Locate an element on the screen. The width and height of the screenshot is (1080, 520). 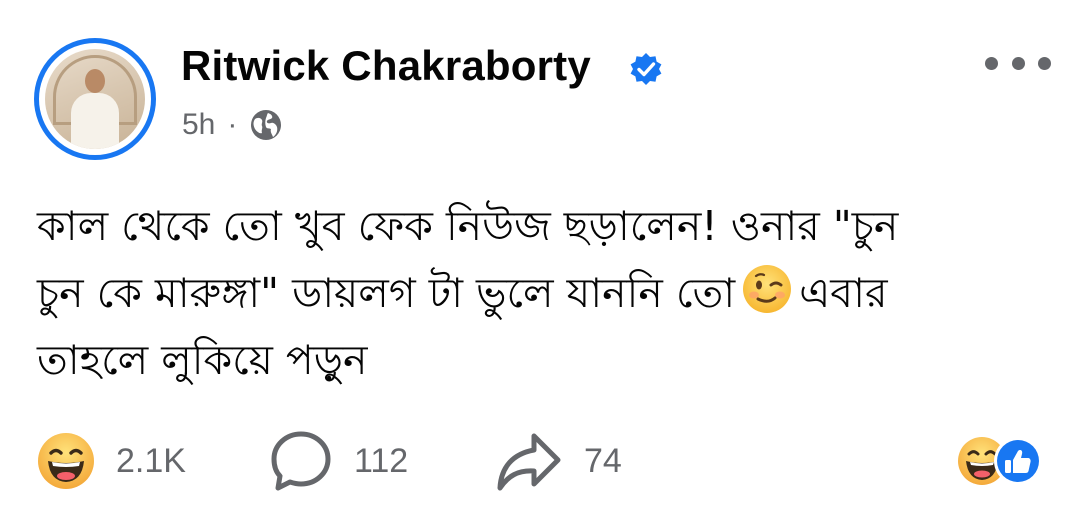
post-time: 5h is located at coordinates (198, 125).